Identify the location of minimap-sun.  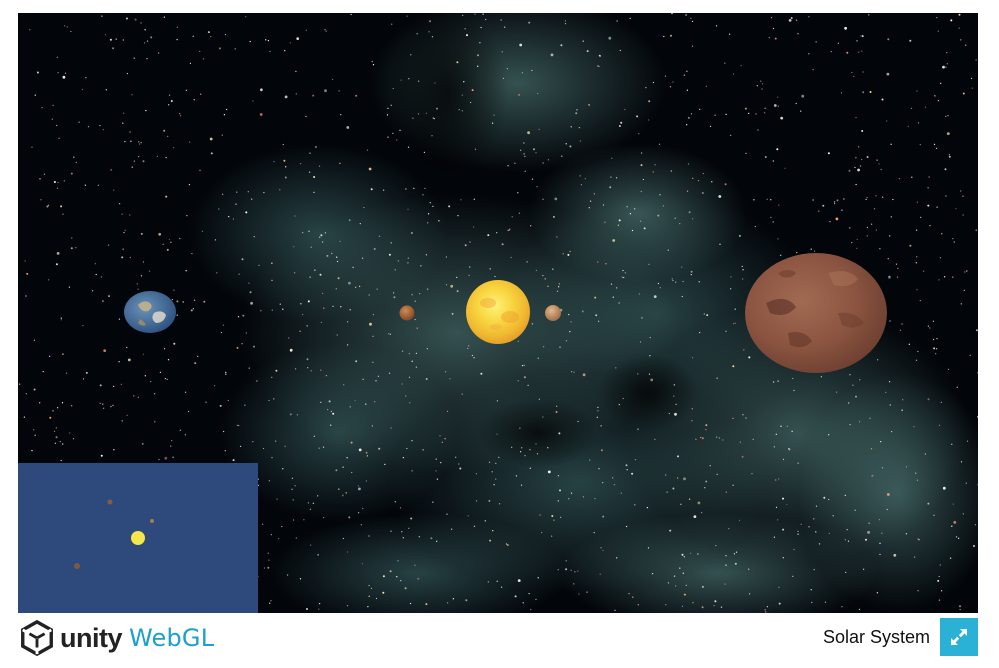
(138, 538).